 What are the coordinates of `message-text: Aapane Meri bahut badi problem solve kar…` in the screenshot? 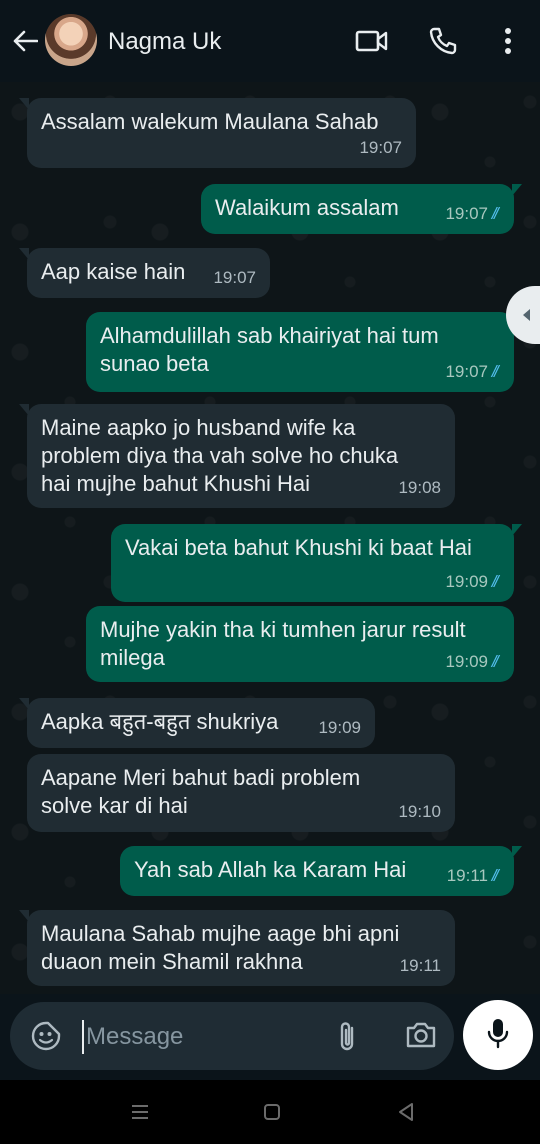 It's located at (201, 791).